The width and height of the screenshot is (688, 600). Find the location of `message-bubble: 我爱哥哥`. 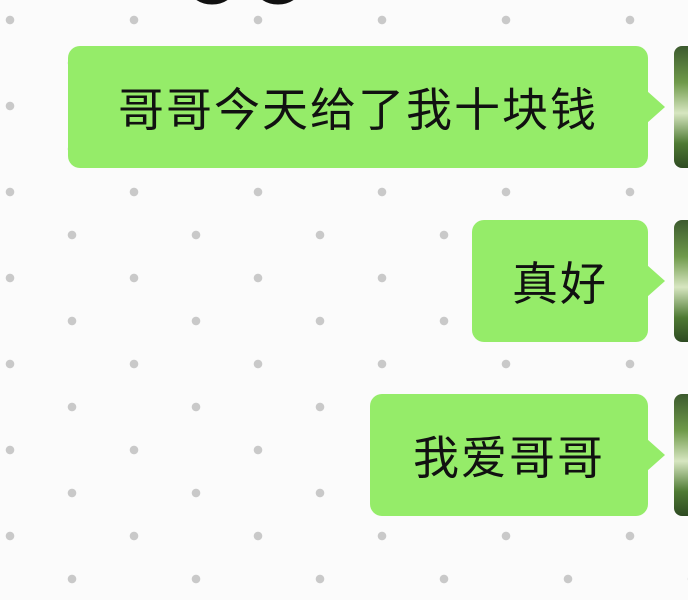

message-bubble: 我爱哥哥 is located at coordinates (517, 455).